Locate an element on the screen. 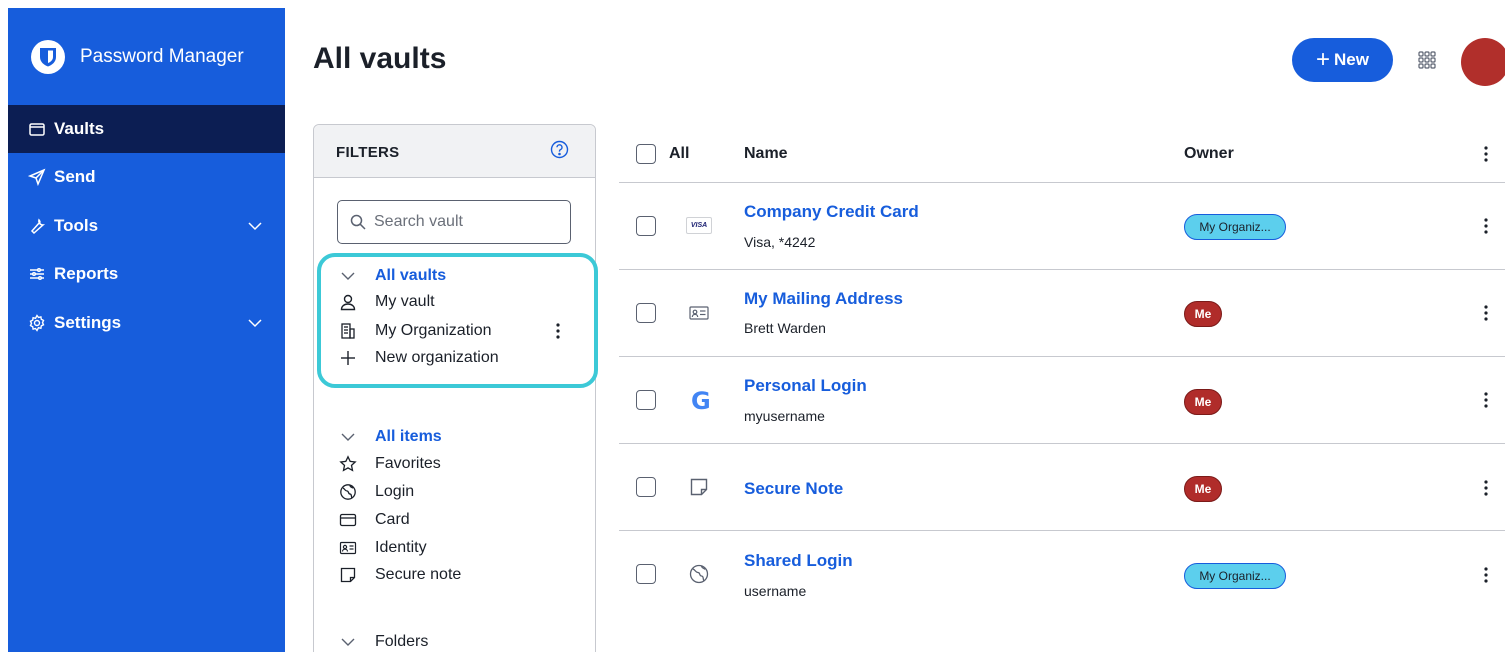 The width and height of the screenshot is (1505, 652). new-button: + New is located at coordinates (1342, 60).